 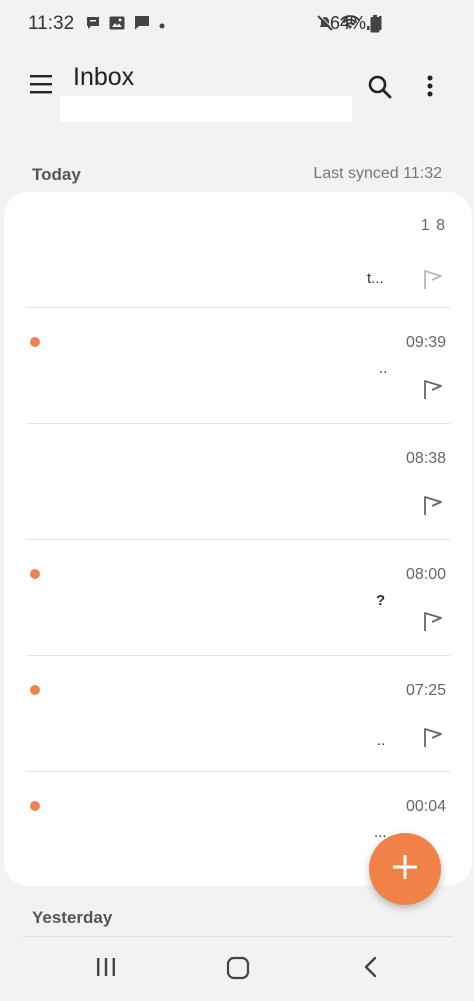 I want to click on email-item: 08:38, so click(x=238, y=482).